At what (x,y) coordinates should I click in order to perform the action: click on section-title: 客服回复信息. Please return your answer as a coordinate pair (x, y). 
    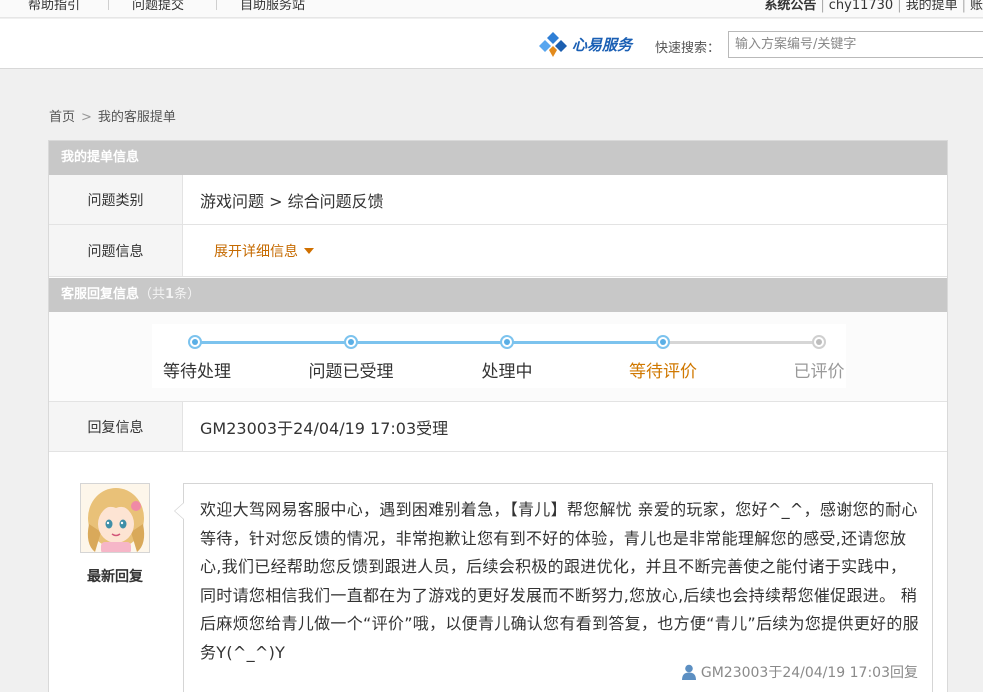
    Looking at the image, I should click on (100, 294).